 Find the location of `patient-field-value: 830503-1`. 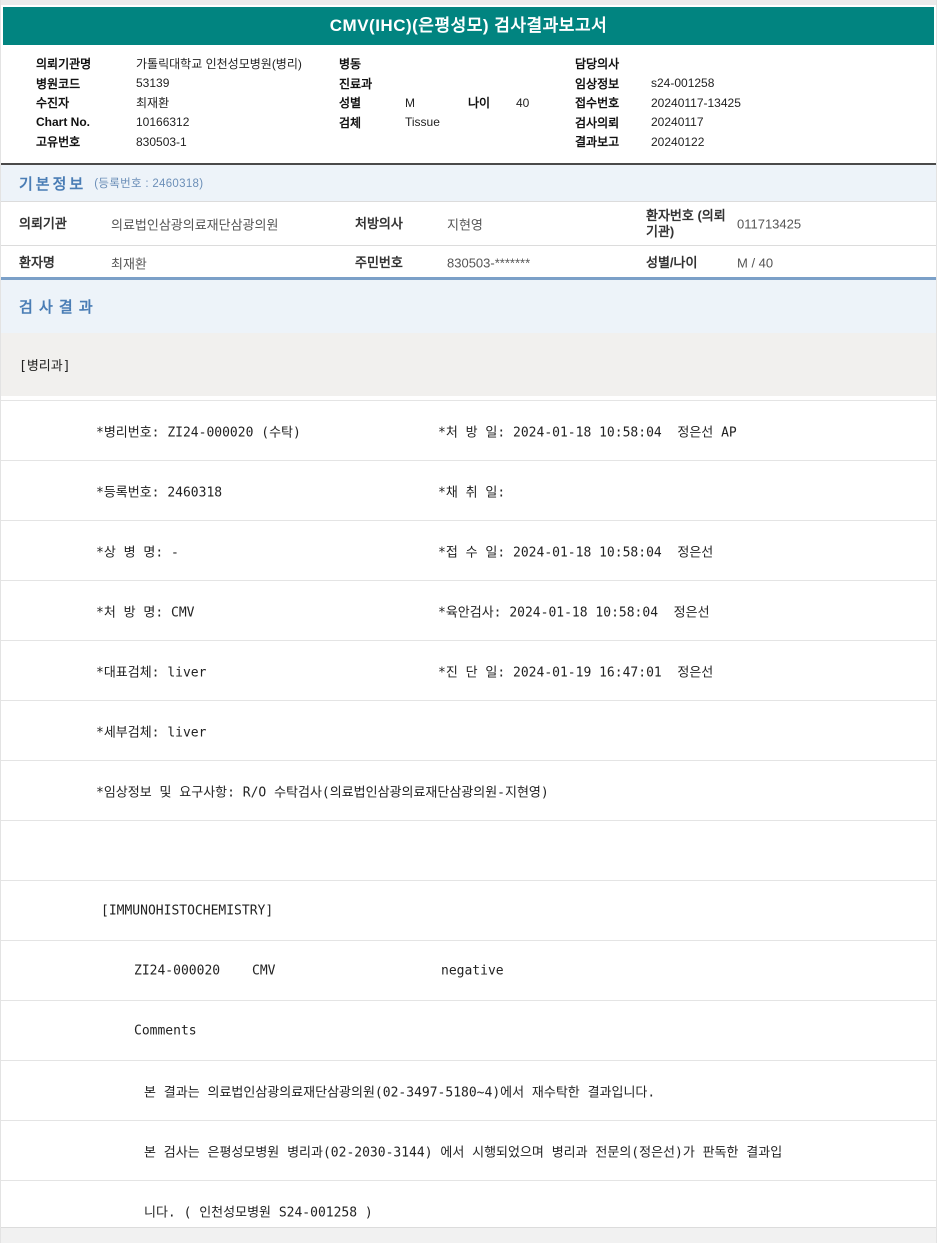

patient-field-value: 830503-1 is located at coordinates (161, 141).